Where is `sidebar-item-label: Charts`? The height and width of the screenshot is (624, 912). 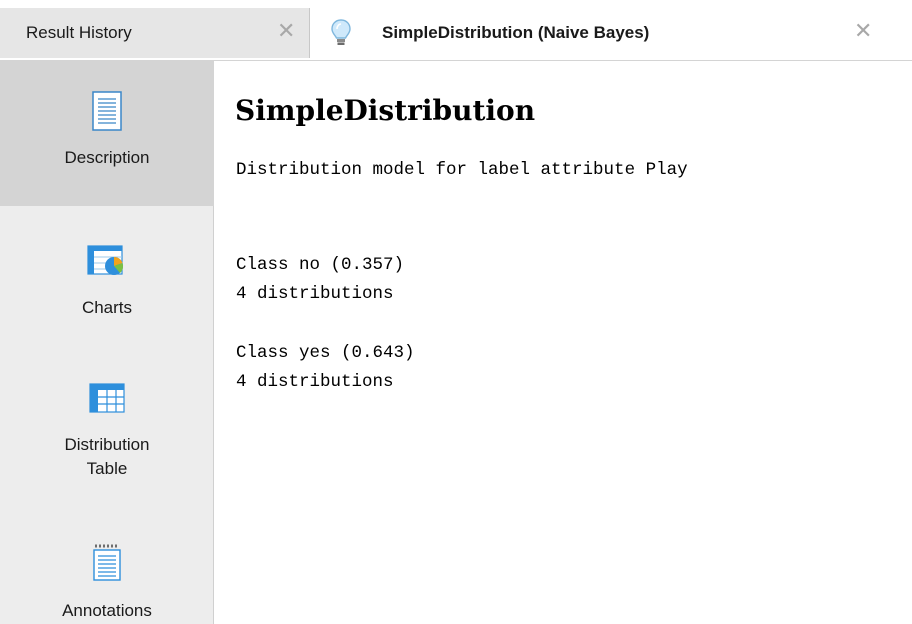
sidebar-item-label: Charts is located at coordinates (107, 307).